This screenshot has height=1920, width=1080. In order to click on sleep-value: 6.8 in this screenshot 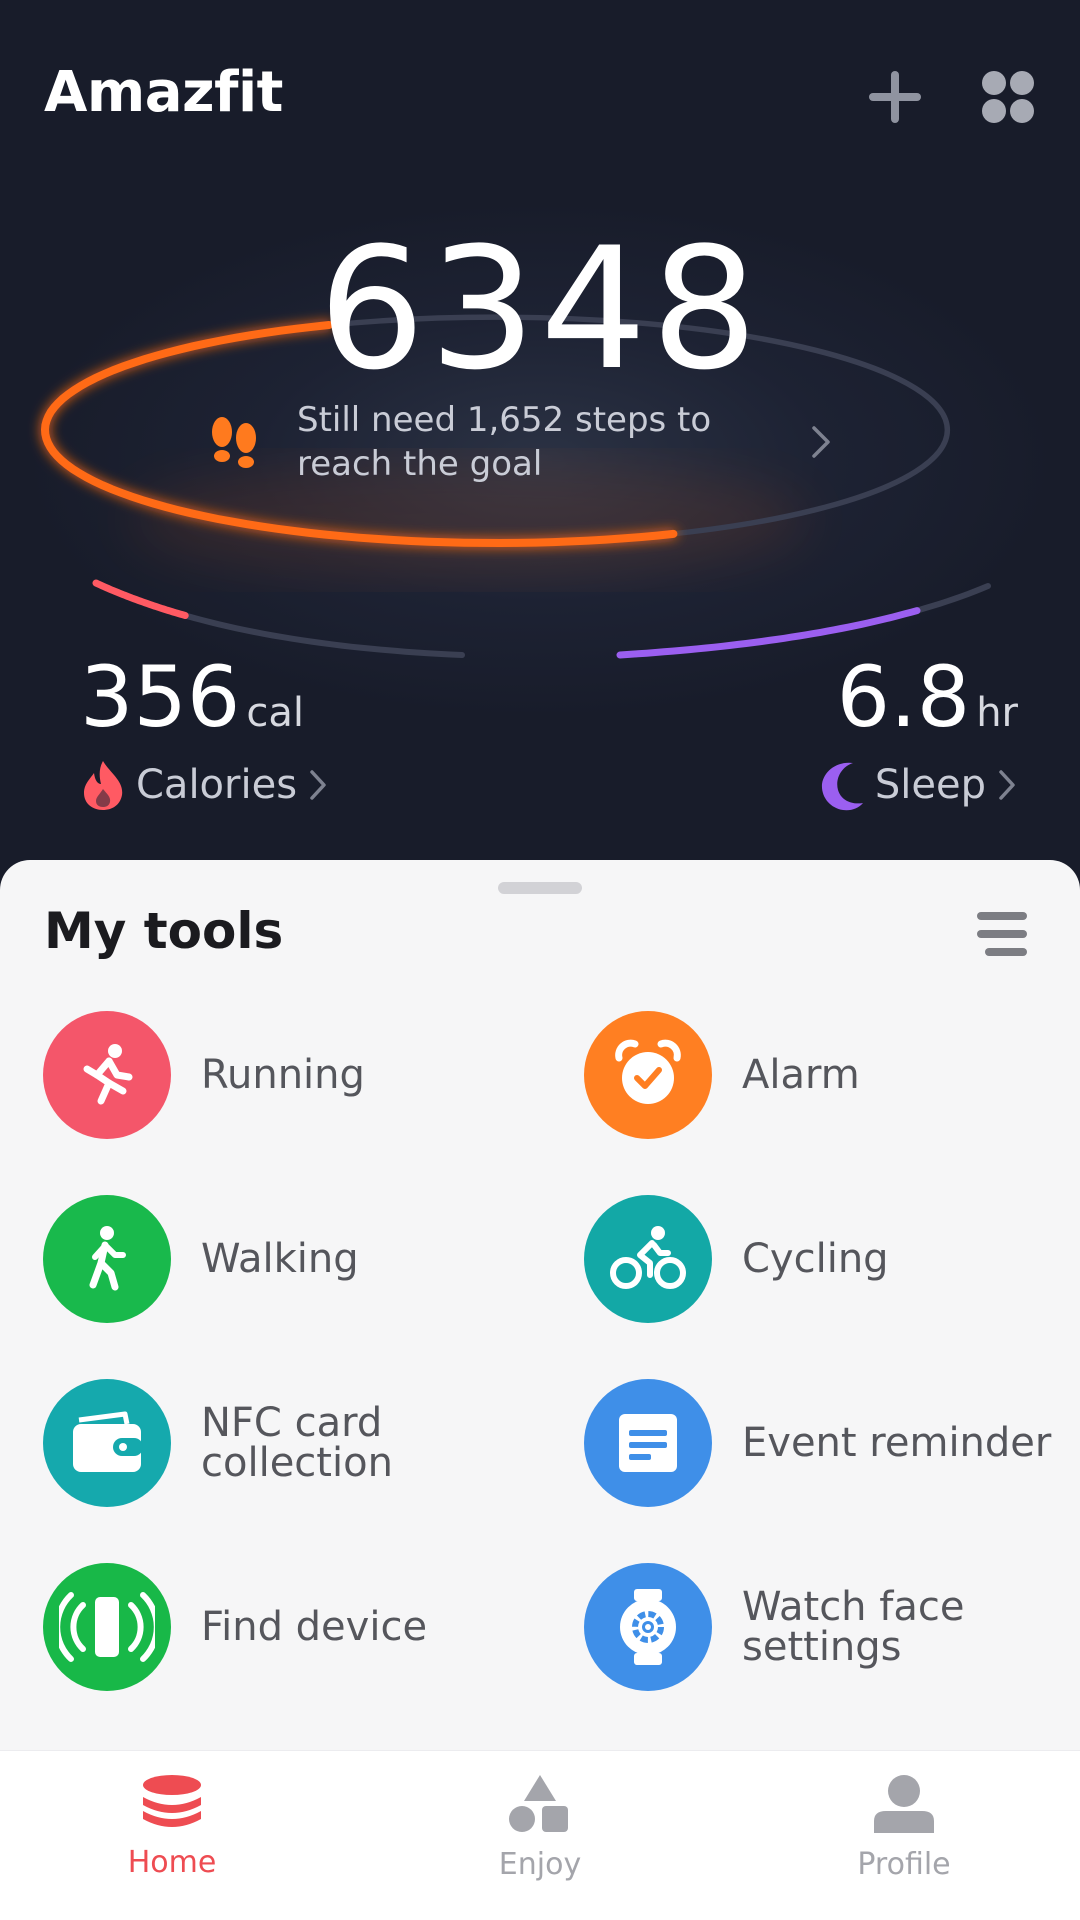, I will do `click(903, 697)`.